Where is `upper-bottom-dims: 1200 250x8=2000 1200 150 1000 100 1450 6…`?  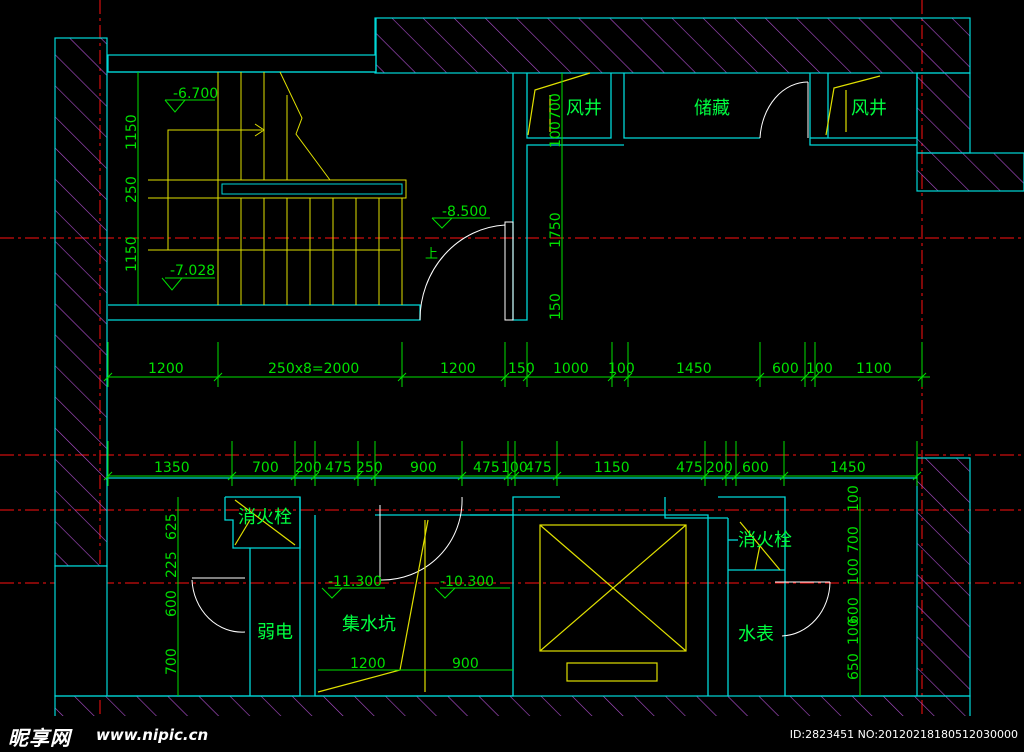 upper-bottom-dims: 1200 250x8=2000 1200 150 1000 100 1450 6… is located at coordinates (520, 369).